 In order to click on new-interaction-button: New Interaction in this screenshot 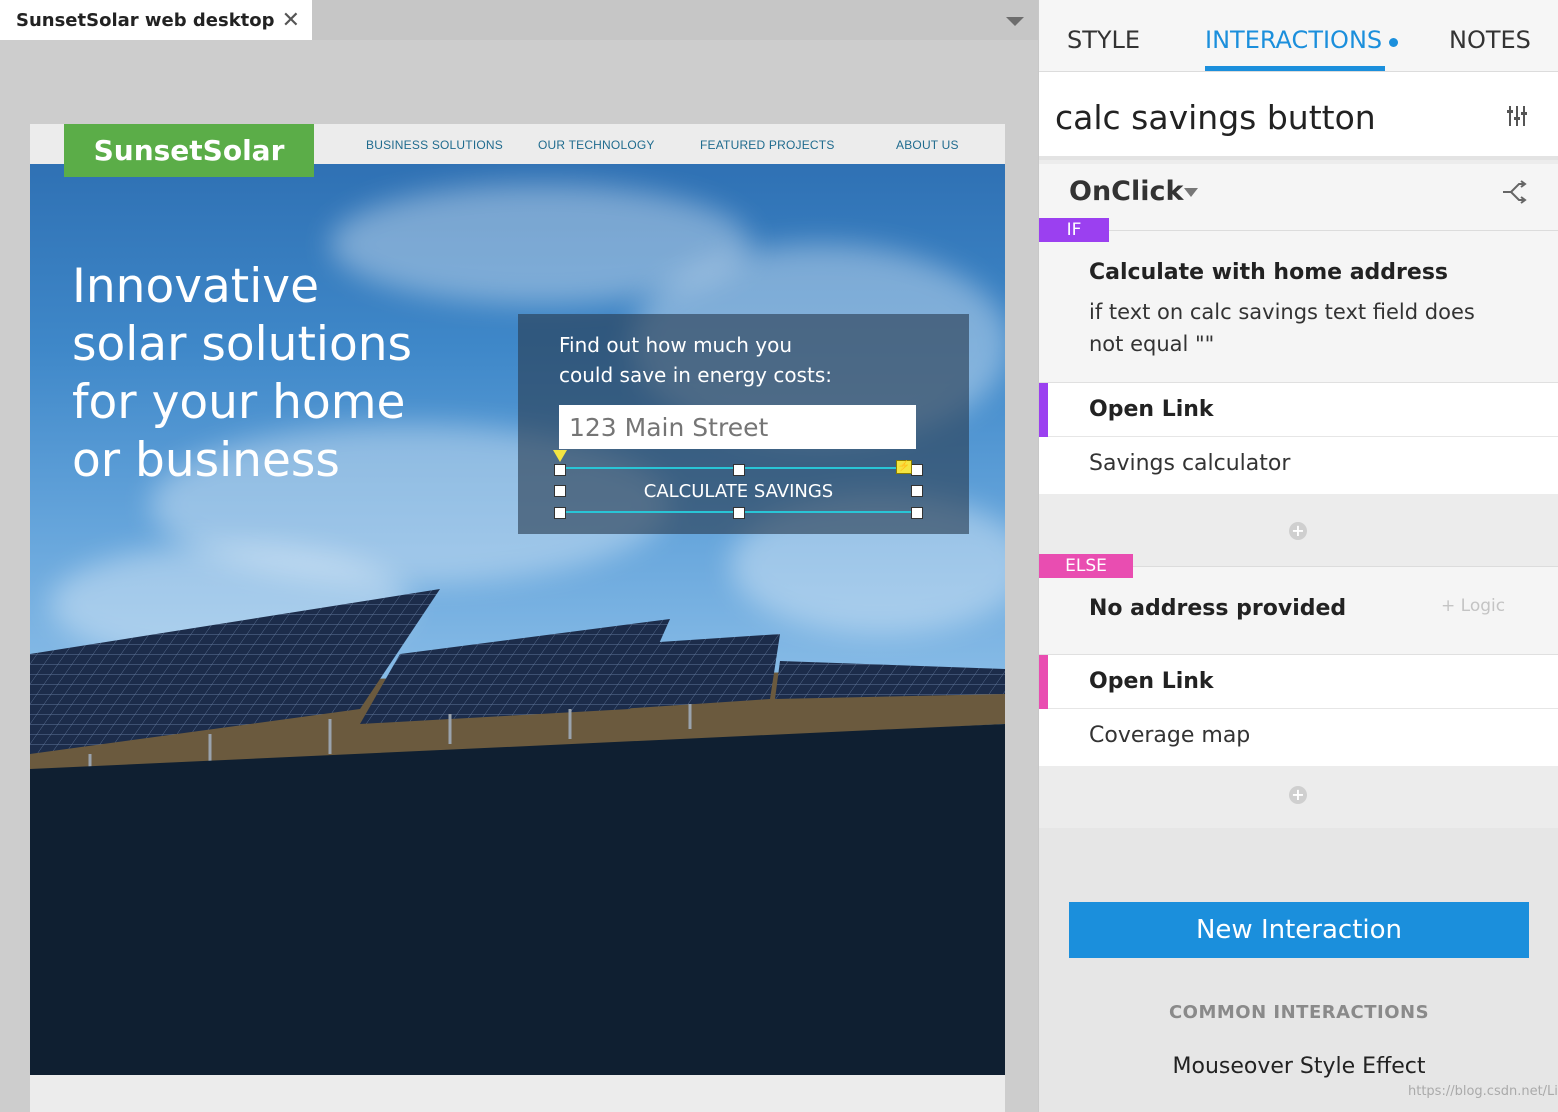, I will do `click(1299, 930)`.